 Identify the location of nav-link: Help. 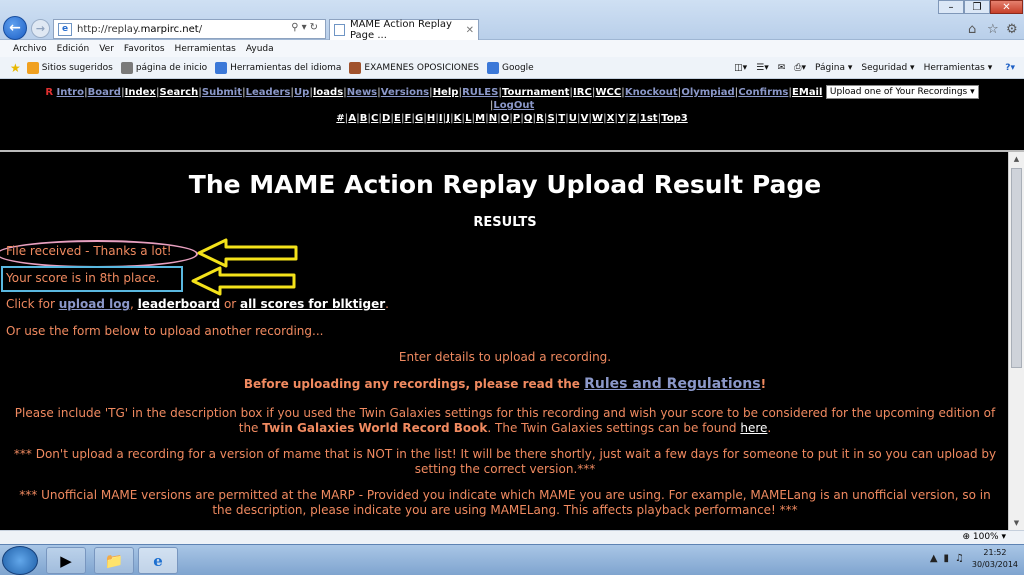
(446, 92).